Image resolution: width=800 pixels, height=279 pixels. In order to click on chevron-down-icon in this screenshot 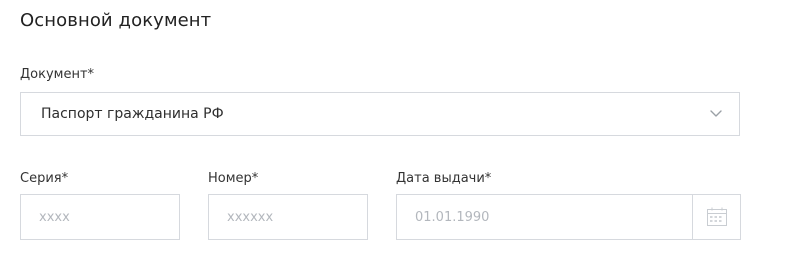, I will do `click(716, 113)`.